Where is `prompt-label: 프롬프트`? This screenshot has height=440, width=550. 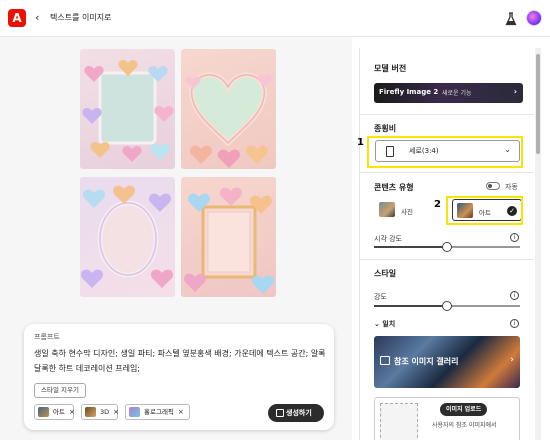
prompt-label: 프롬프트 is located at coordinates (47, 337).